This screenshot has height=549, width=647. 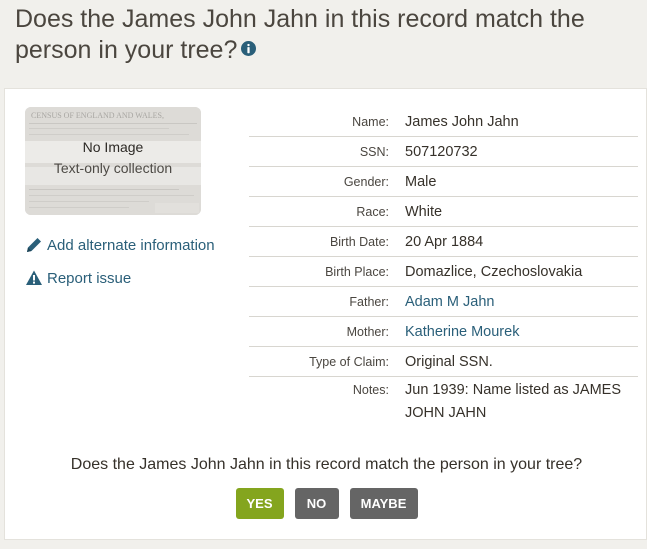 What do you see at coordinates (421, 181) in the screenshot?
I see `field-value: Male` at bounding box center [421, 181].